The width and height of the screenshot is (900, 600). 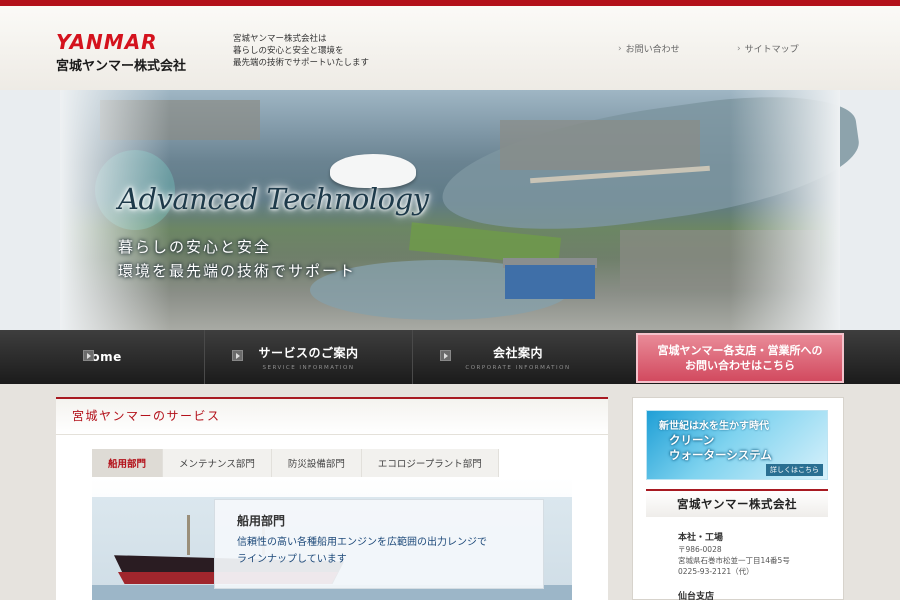 I want to click on nav-service-sublabel: SERVICE INFORMATION, so click(x=308, y=367).